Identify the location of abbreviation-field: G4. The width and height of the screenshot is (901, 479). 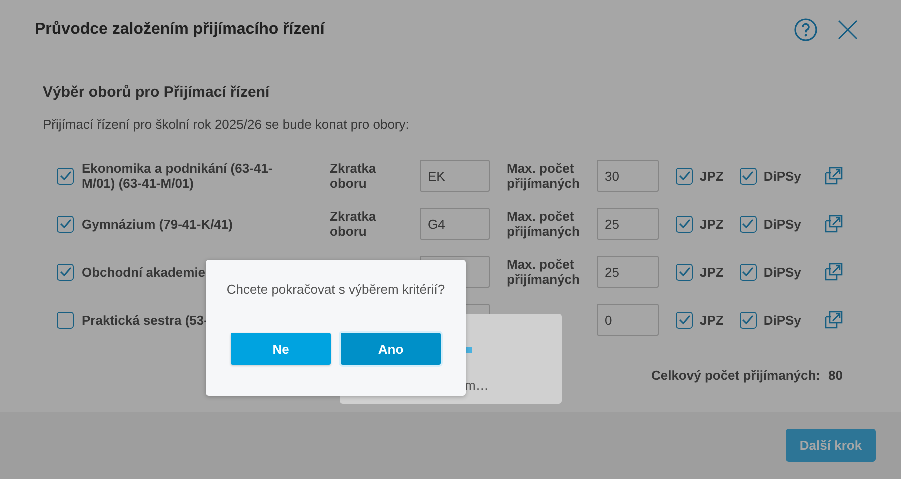
(455, 224).